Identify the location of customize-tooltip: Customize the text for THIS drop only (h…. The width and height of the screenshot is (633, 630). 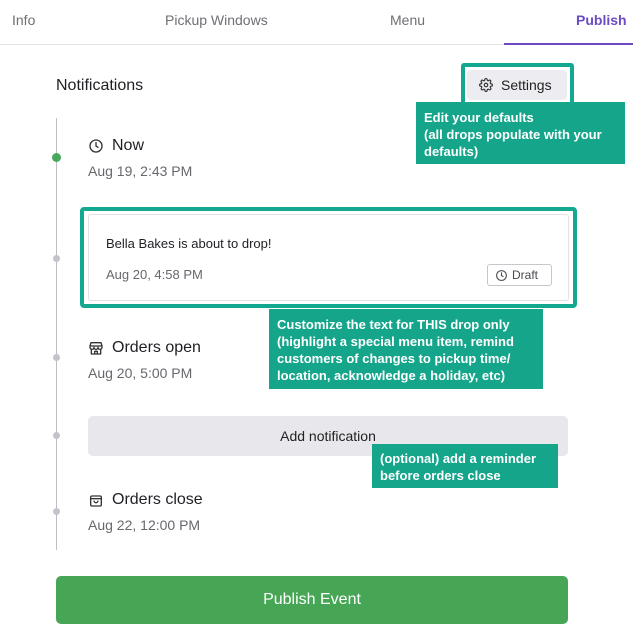
(406, 349).